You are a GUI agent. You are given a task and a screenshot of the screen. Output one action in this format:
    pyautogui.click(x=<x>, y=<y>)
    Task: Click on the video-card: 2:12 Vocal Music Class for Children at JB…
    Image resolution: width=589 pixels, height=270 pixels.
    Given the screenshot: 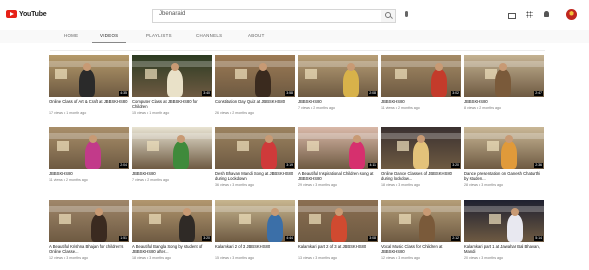 What is the action you would take?
    pyautogui.click(x=421, y=234)
    